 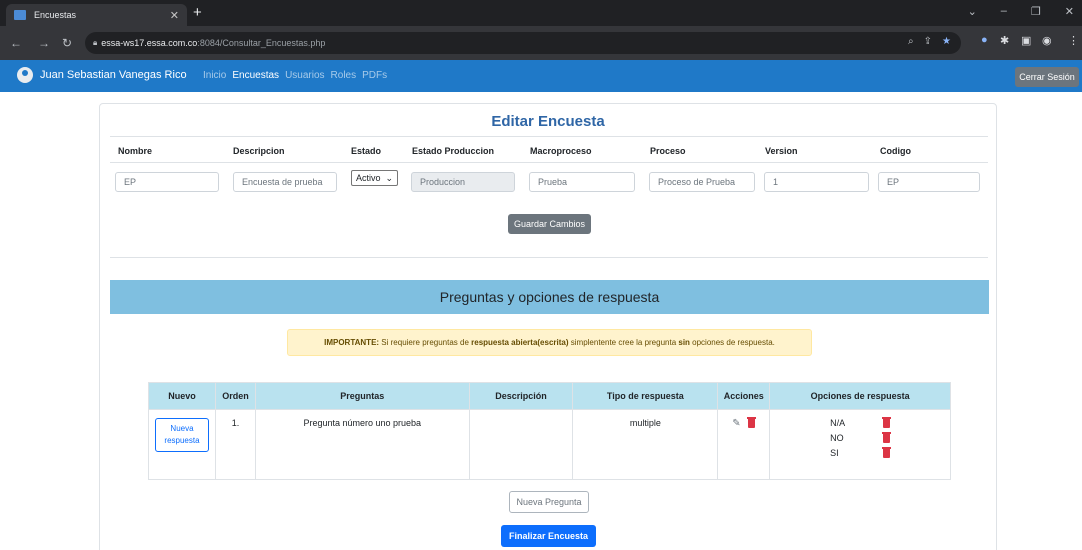 I want to click on page-title: Editar Encuesta, so click(x=548, y=121).